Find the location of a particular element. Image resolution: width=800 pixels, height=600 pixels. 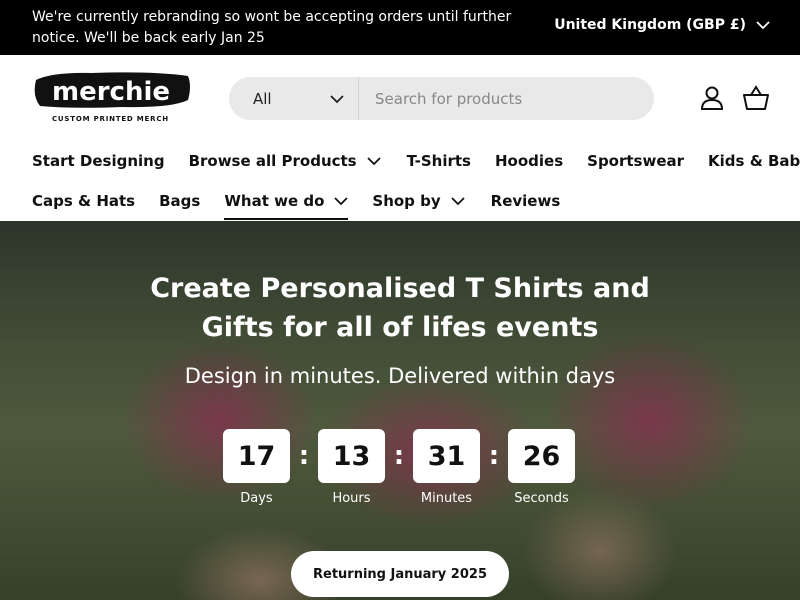

logo-text: merchie is located at coordinates (111, 92).